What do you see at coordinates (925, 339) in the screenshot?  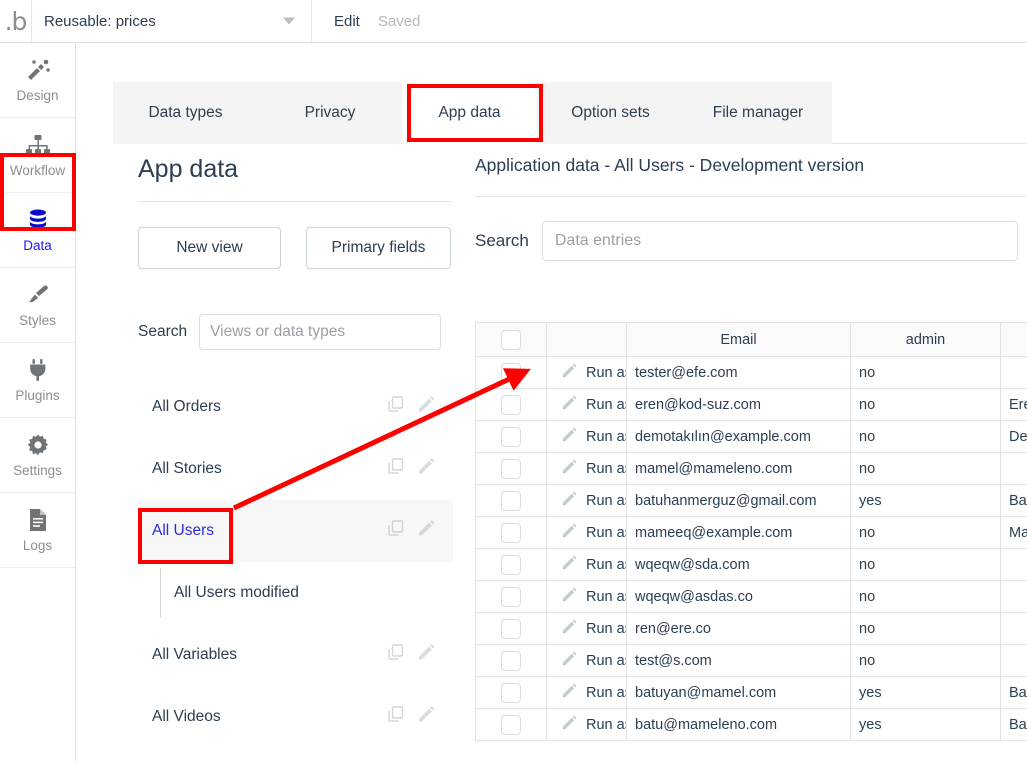 I see `admin-header: admin` at bounding box center [925, 339].